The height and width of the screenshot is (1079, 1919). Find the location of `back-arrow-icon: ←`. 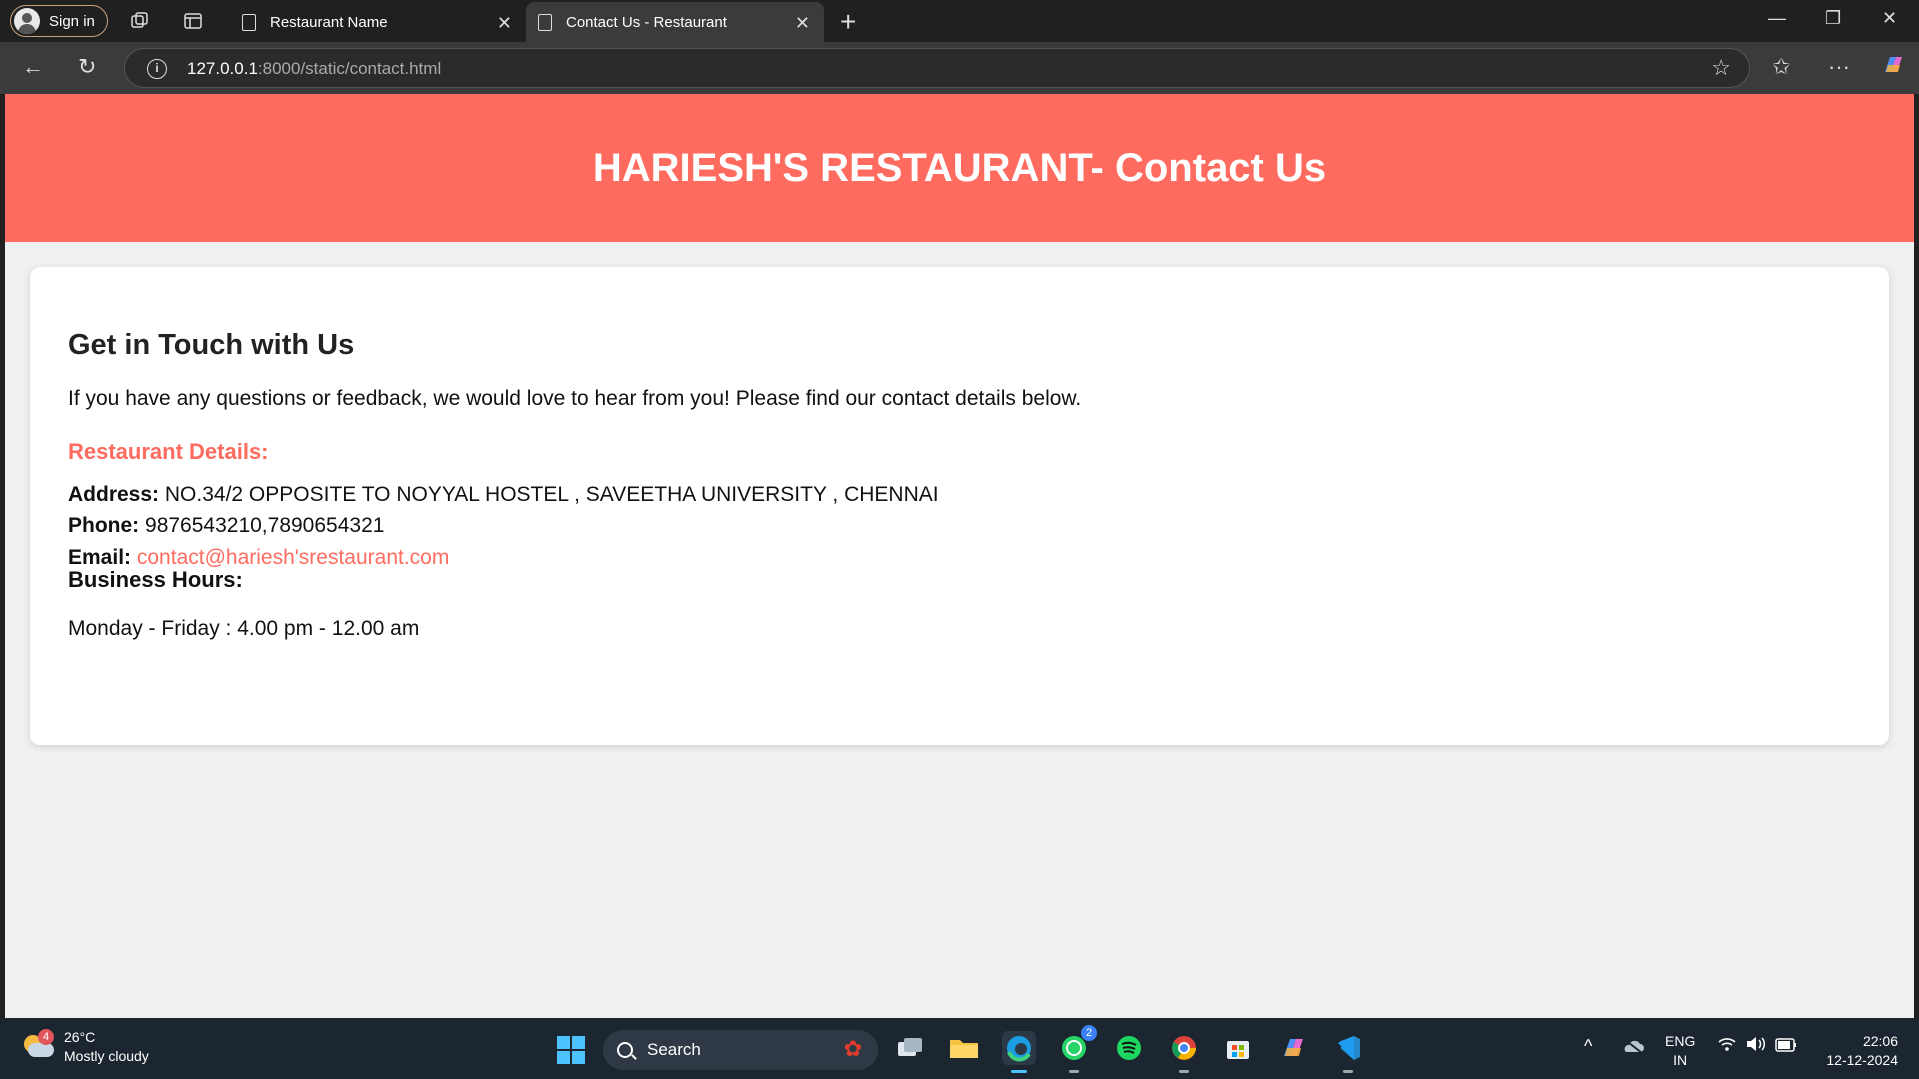

back-arrow-icon: ← is located at coordinates (33, 67).